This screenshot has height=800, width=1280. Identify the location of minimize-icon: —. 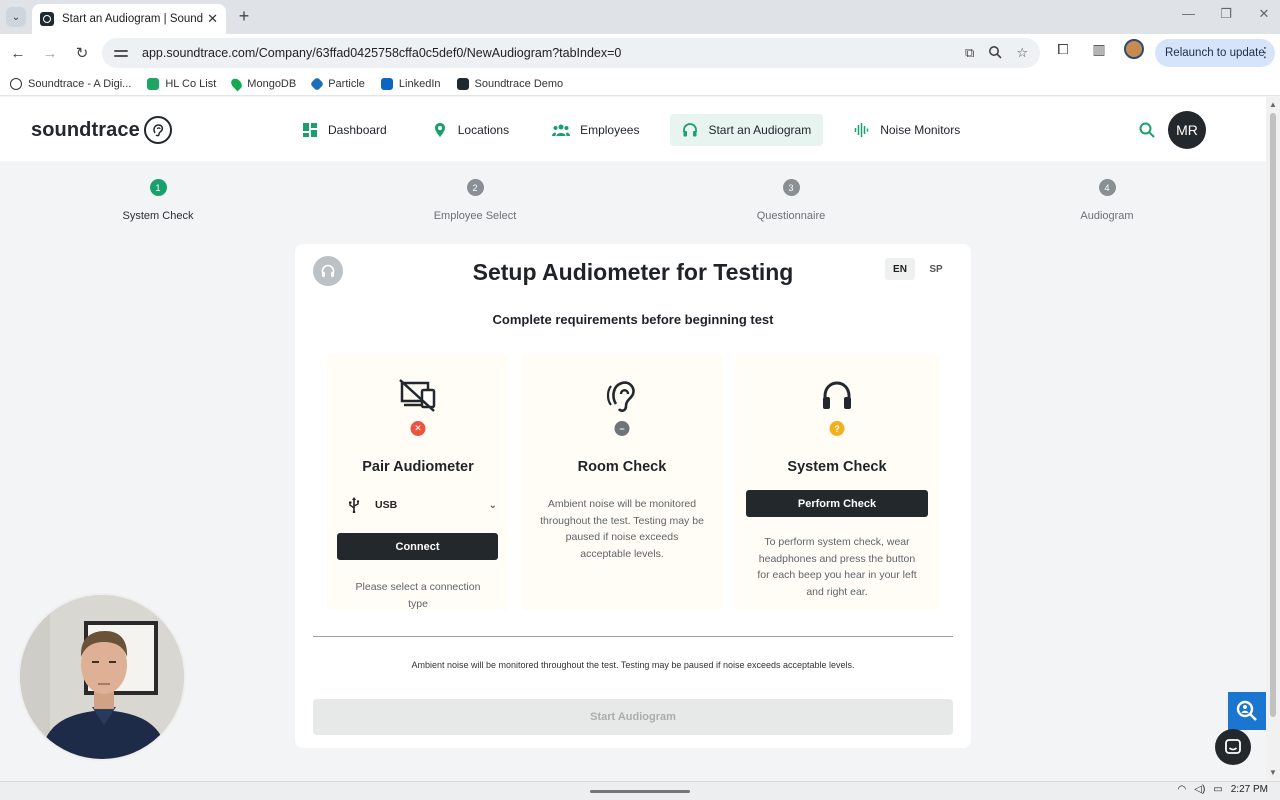
(1188, 14).